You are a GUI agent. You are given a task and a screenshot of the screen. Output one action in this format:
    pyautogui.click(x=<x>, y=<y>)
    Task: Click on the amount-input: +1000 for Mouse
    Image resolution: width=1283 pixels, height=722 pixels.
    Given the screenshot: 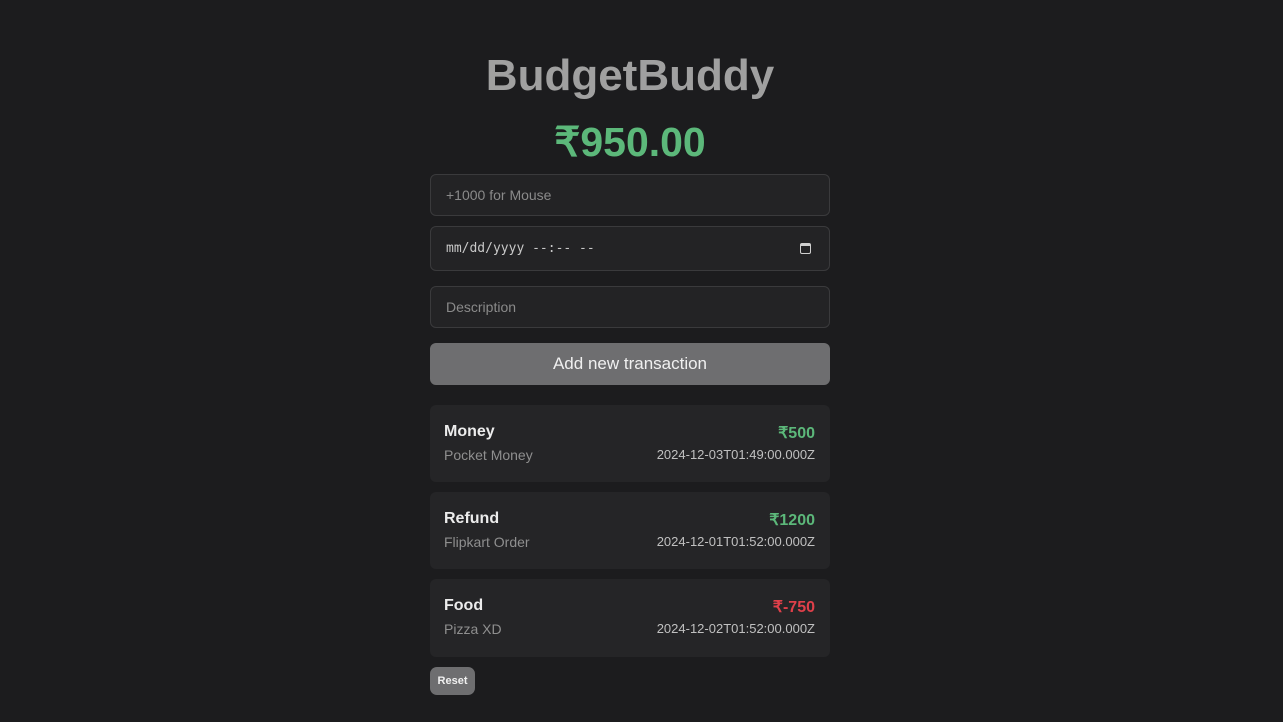 What is the action you would take?
    pyautogui.click(x=630, y=195)
    